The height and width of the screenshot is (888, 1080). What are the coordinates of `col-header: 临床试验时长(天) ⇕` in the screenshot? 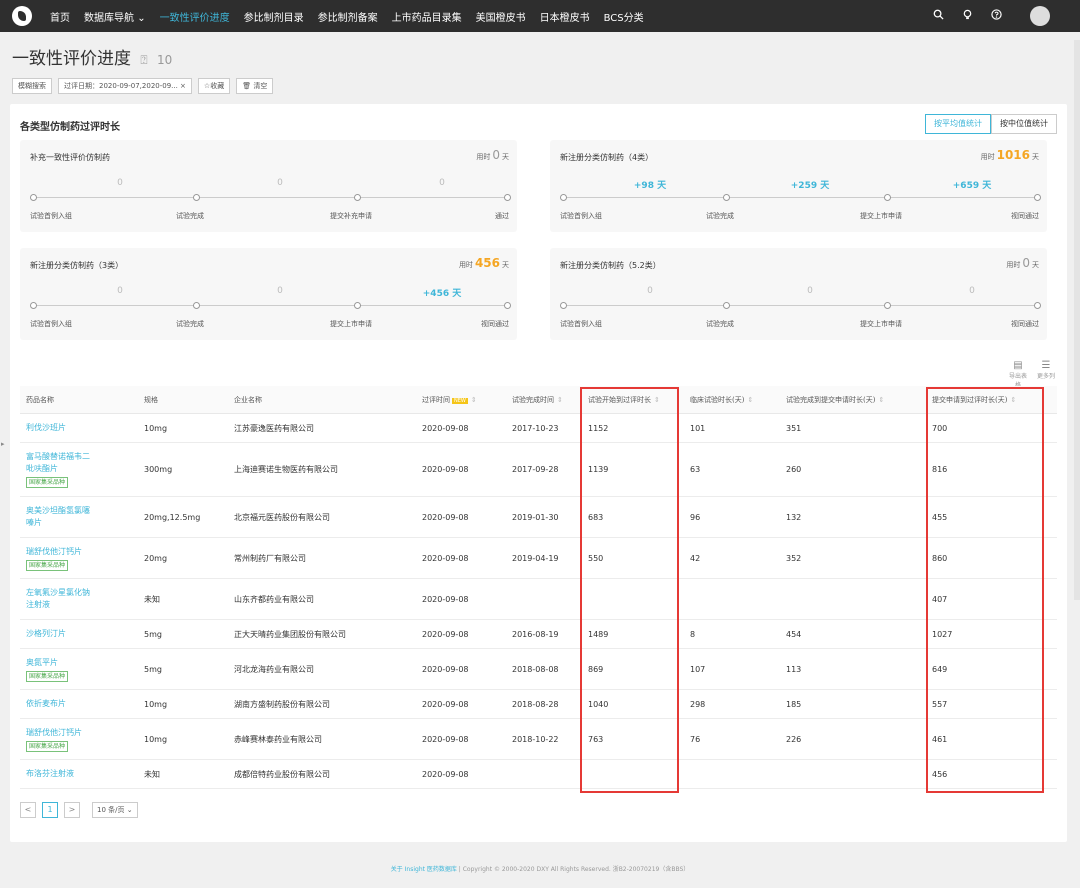 It's located at (732, 400).